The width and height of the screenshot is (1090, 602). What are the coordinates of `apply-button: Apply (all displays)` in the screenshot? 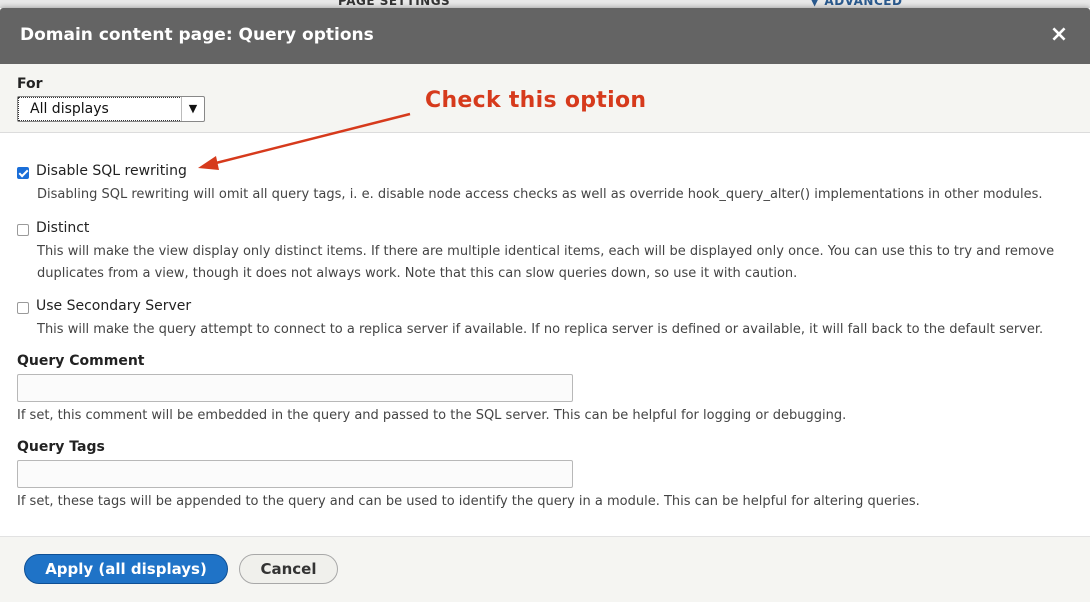 It's located at (126, 569).